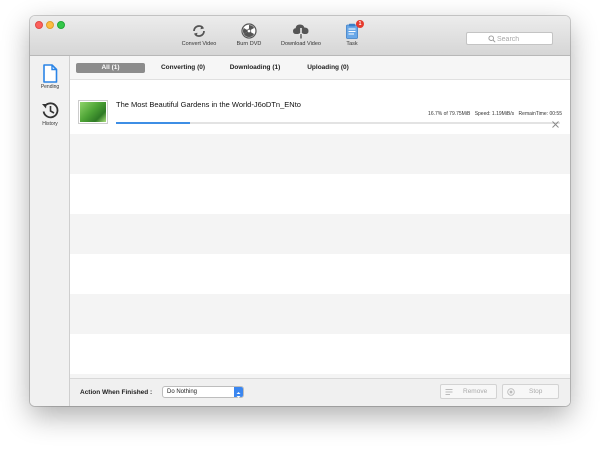  I want to click on remove-button: Remove, so click(468, 391).